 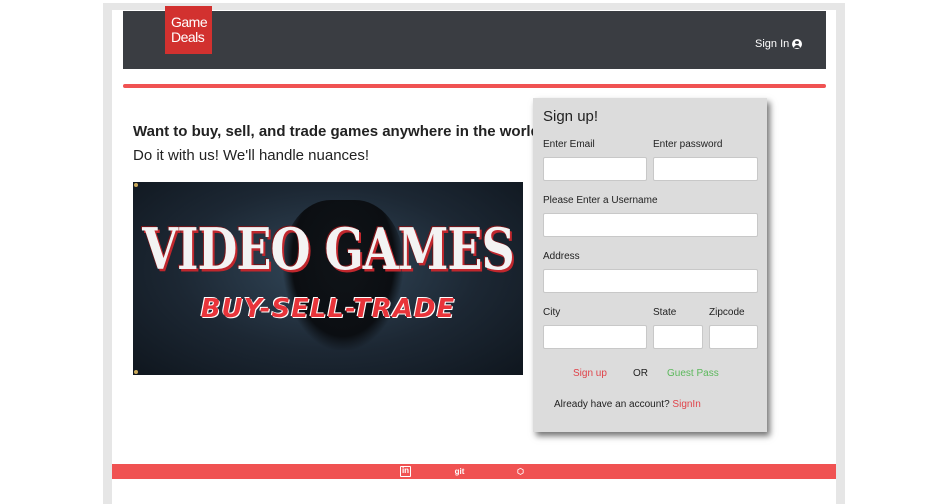 What do you see at coordinates (733, 337) in the screenshot?
I see `zipcode-field` at bounding box center [733, 337].